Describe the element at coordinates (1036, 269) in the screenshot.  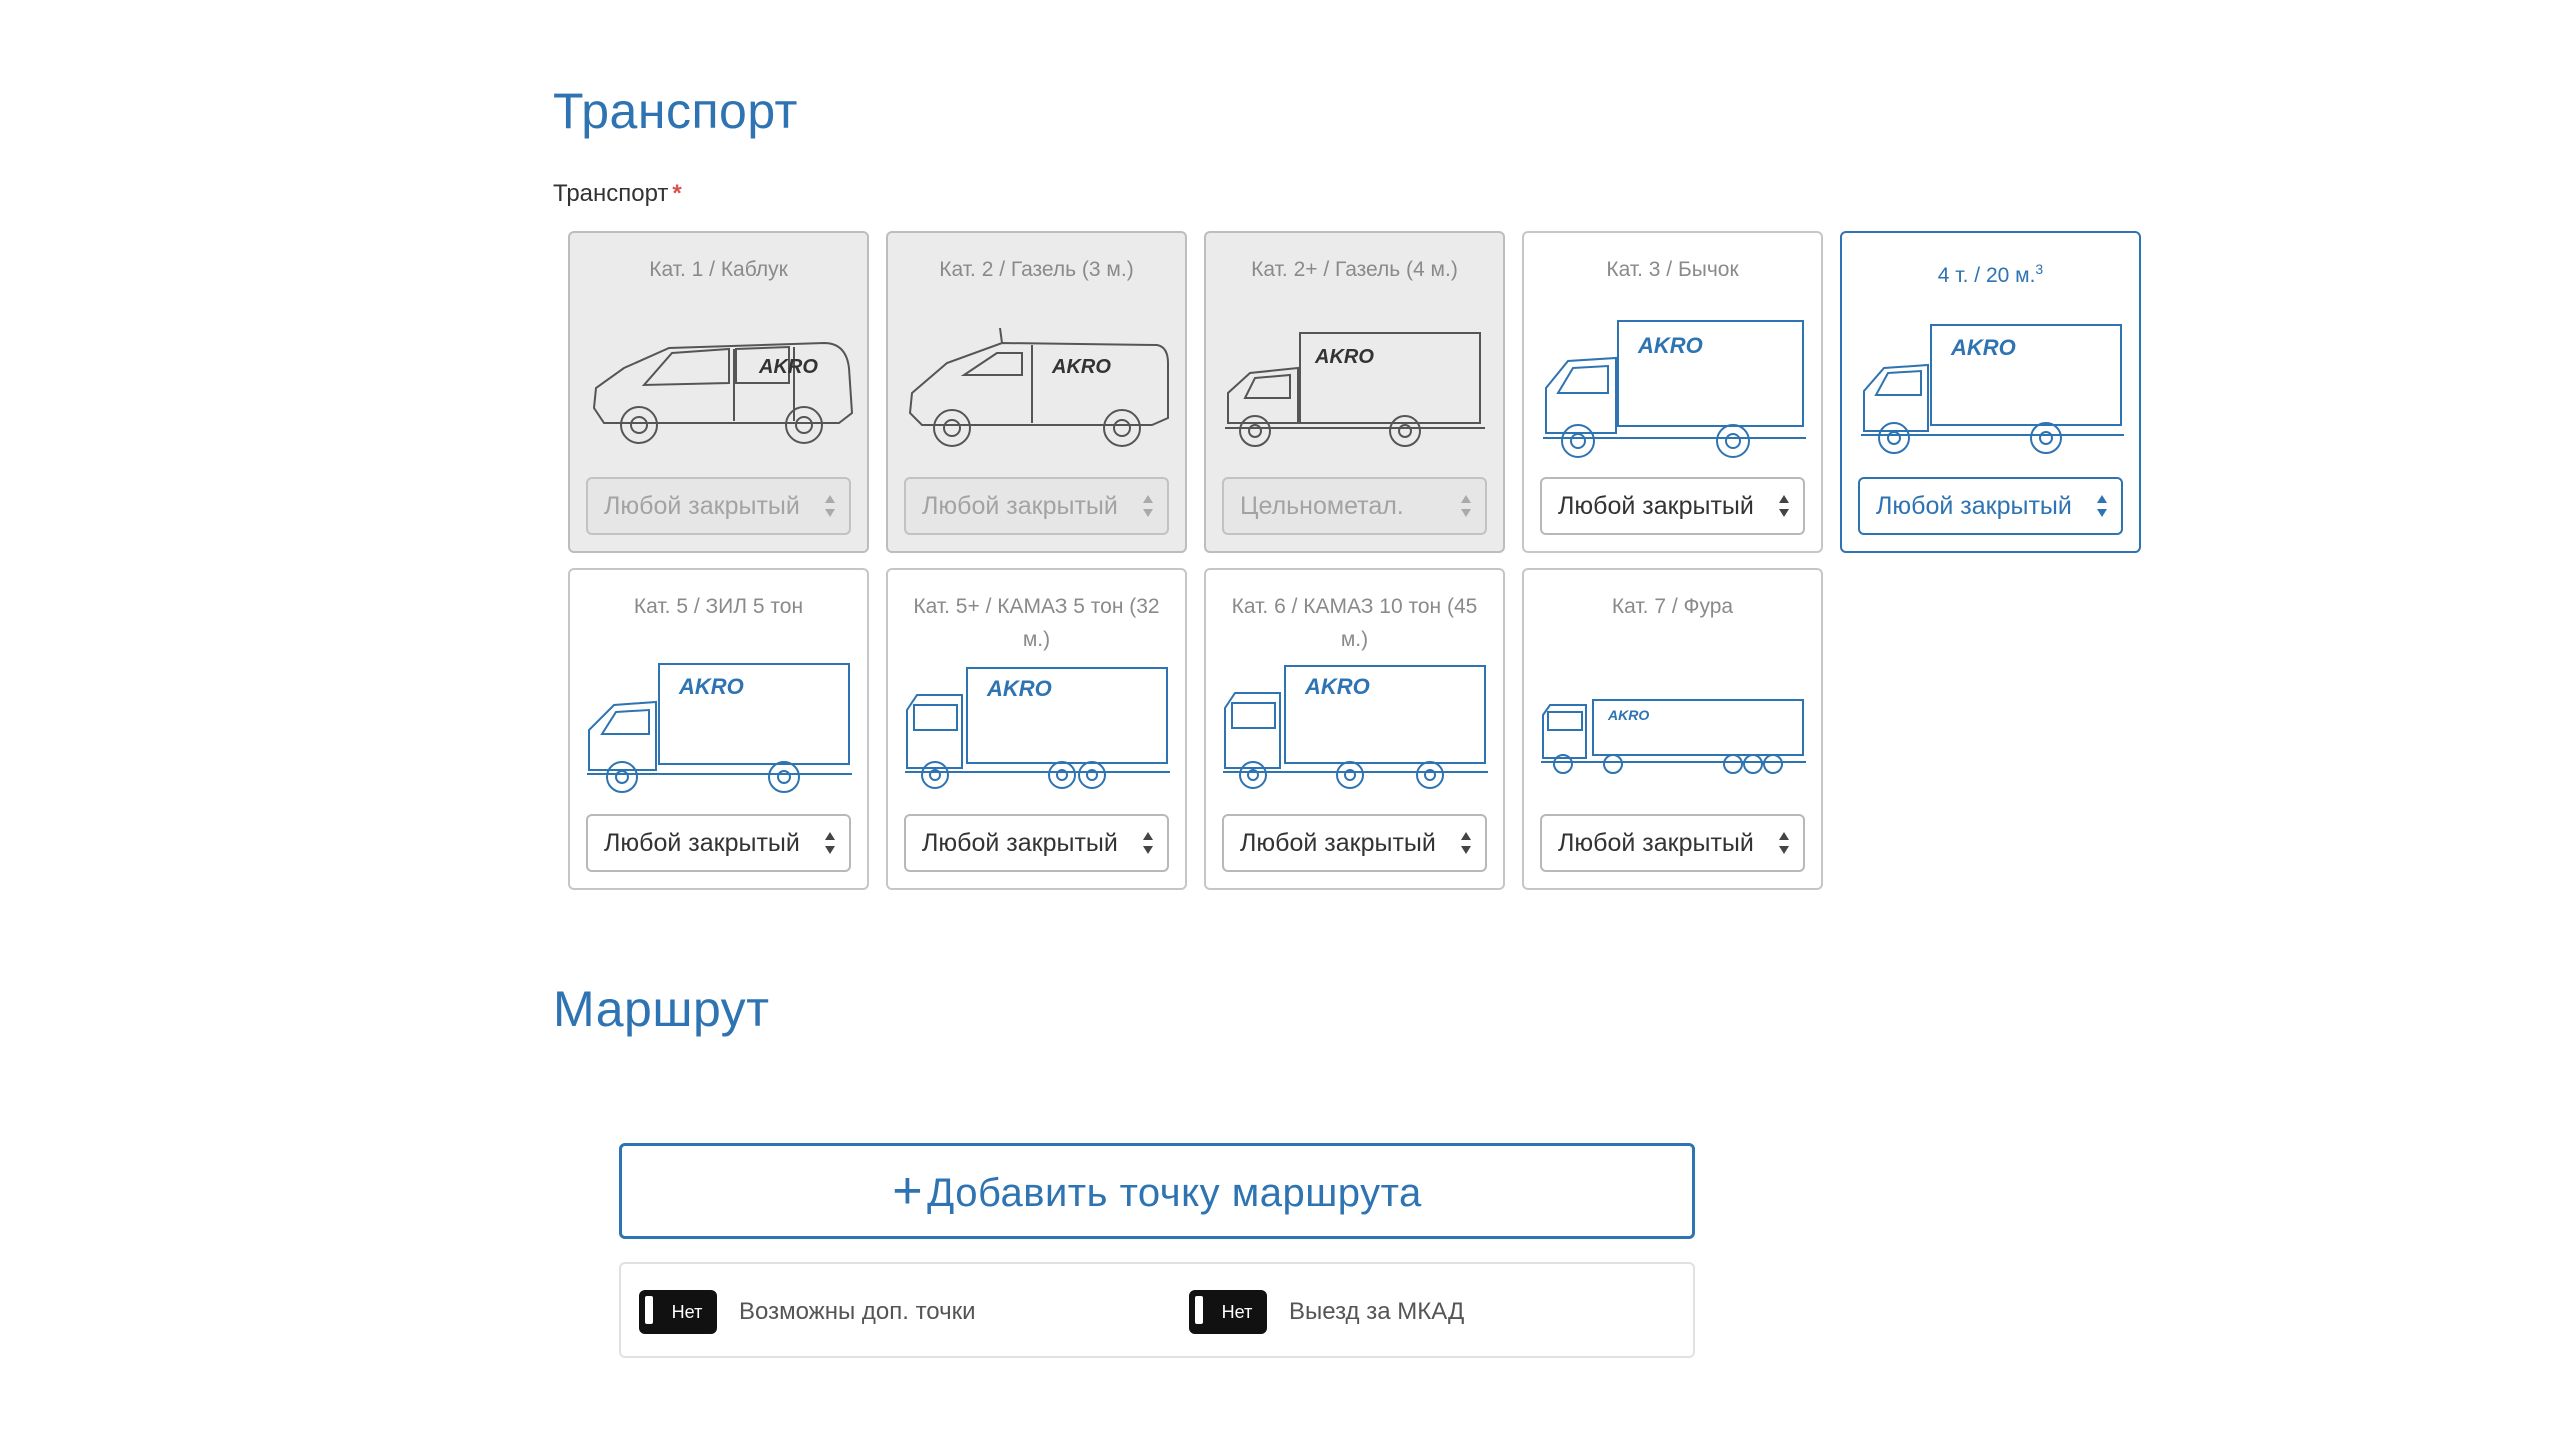
I see `vehicle-card-title: Кат. 2 / Газель (3 м.)` at that location.